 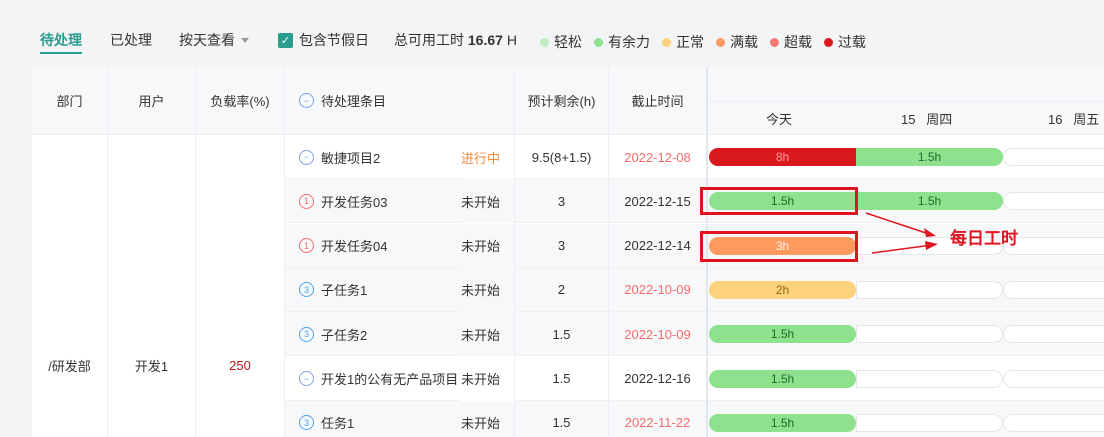 I want to click on active-tab-indicator, so click(x=61, y=53).